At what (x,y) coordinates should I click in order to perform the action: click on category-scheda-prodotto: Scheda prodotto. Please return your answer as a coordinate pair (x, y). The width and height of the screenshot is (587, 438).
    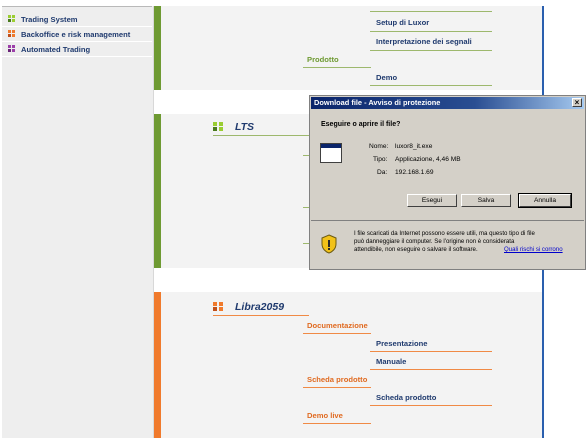
    Looking at the image, I should click on (337, 379).